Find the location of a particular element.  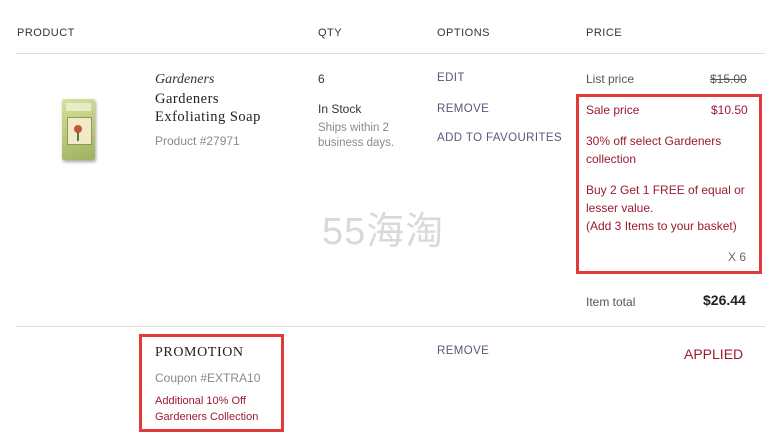

item-divider is located at coordinates (390, 326).